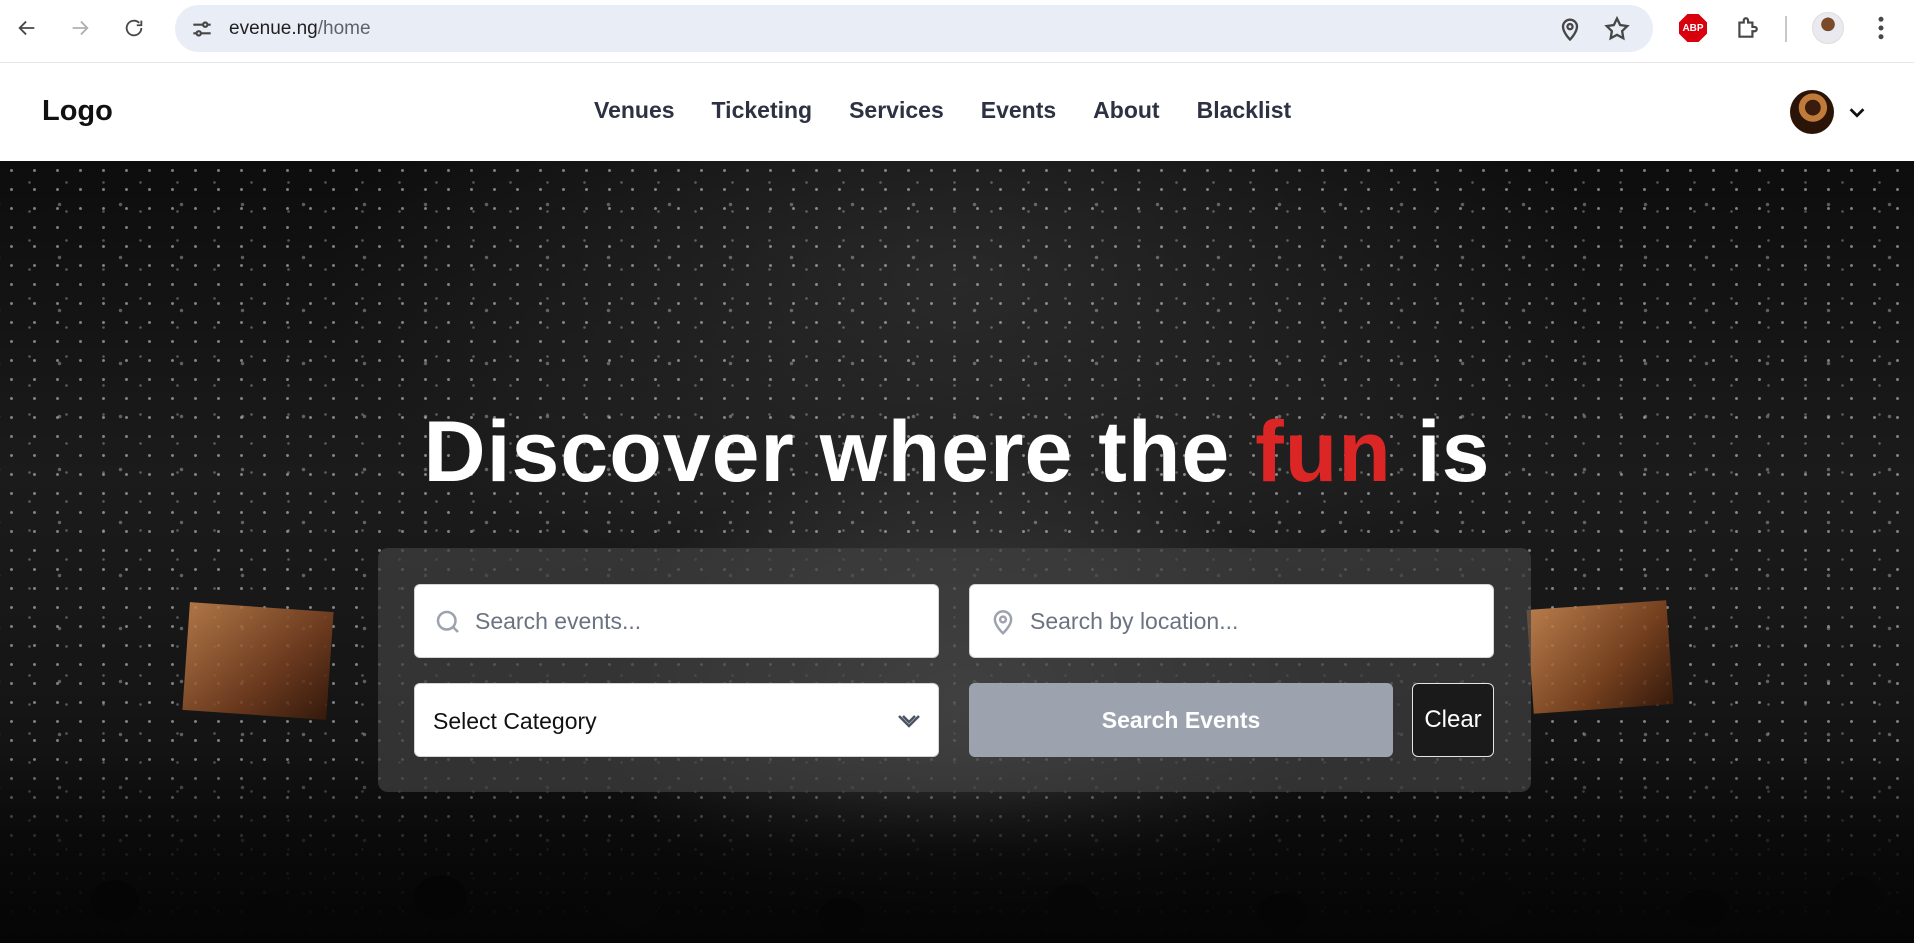  I want to click on search-icon, so click(447, 621).